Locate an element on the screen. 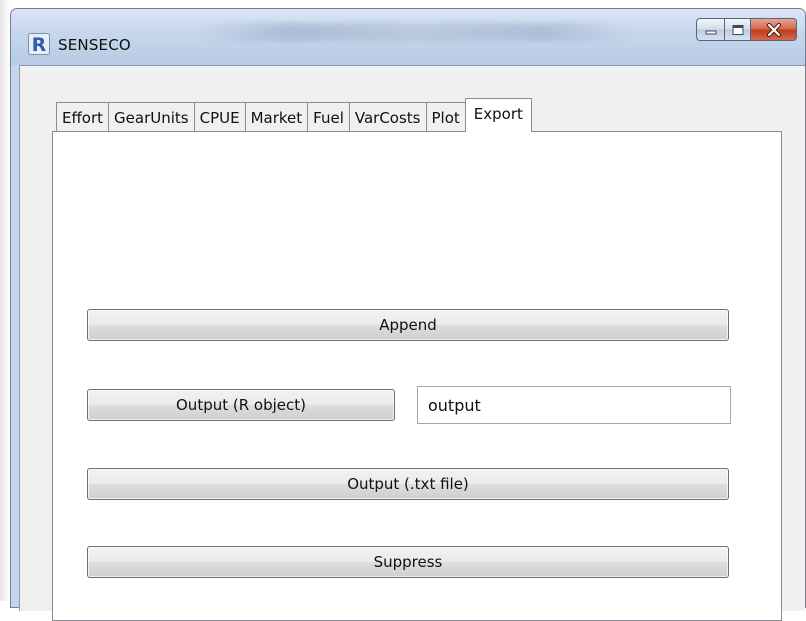 The height and width of the screenshot is (621, 806). tab-fuel: Fuel is located at coordinates (328, 117).